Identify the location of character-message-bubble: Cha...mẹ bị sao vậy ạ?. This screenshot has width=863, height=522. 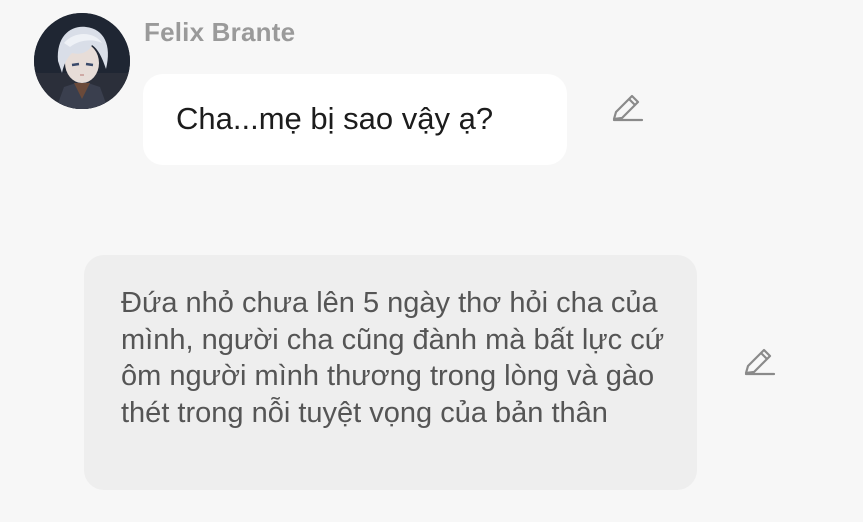
(355, 119).